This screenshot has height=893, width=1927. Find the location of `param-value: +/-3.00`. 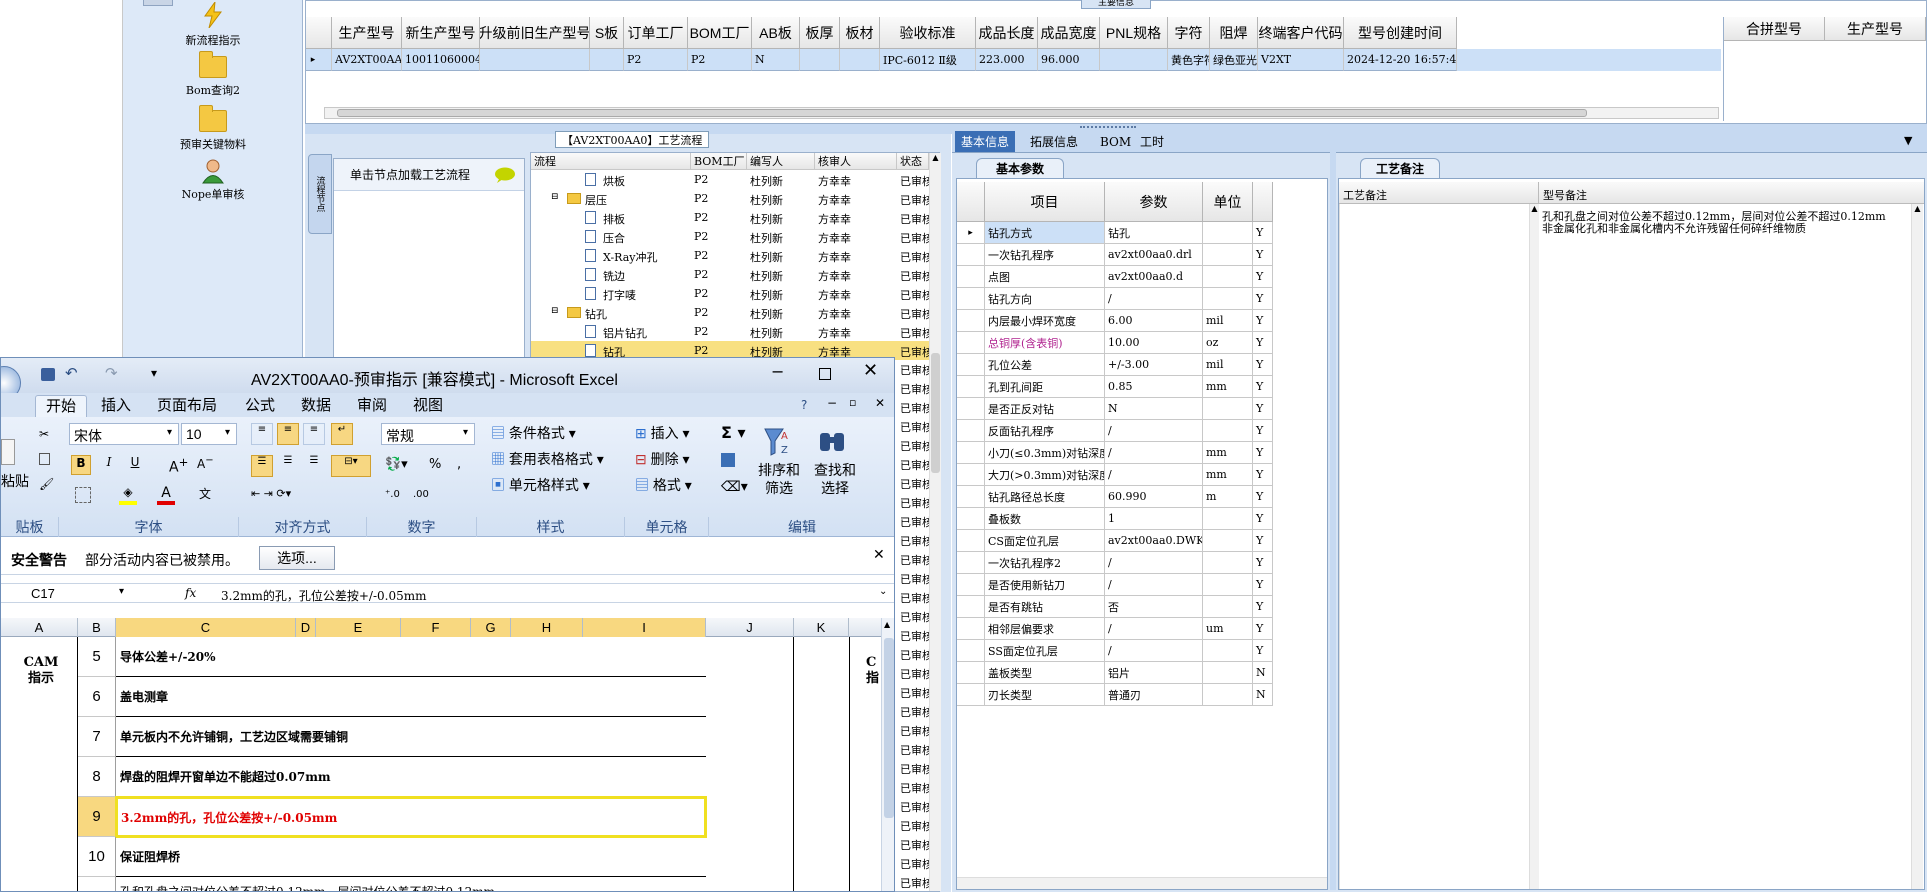

param-value: +/-3.00 is located at coordinates (1154, 365).